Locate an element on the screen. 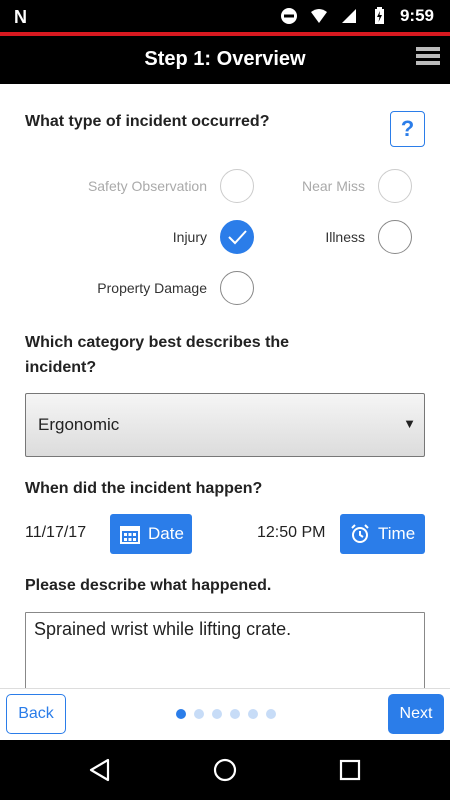 The height and width of the screenshot is (800, 450). battery-charging-icon is located at coordinates (379, 15).